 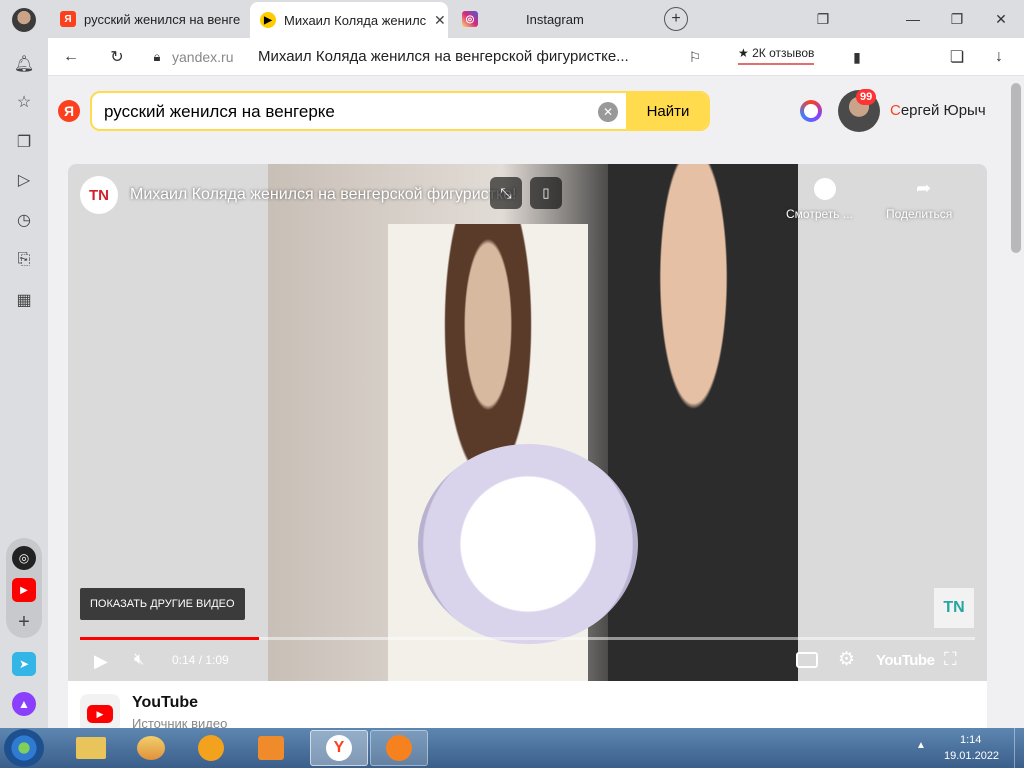 What do you see at coordinates (268, 20) in the screenshot?
I see `yandex-video-icon: ▶` at bounding box center [268, 20].